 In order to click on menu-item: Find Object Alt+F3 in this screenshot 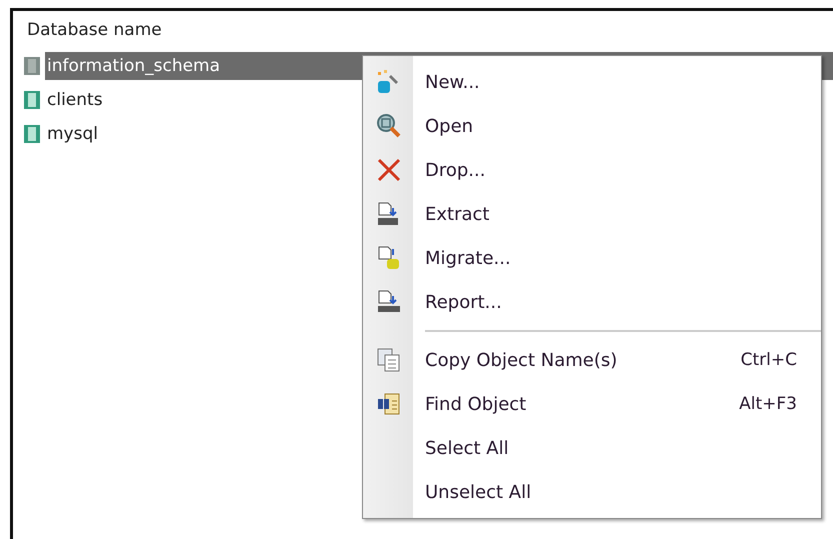, I will do `click(592, 404)`.